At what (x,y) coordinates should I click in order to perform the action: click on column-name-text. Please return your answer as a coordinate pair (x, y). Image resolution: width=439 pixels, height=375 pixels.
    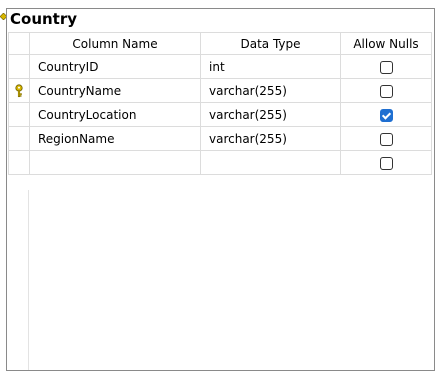
    Looking at the image, I should click on (34, 163).